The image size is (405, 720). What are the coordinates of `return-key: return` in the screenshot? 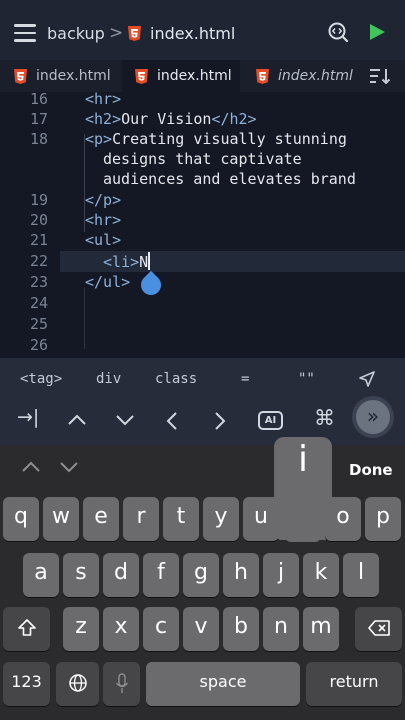 It's located at (354, 684).